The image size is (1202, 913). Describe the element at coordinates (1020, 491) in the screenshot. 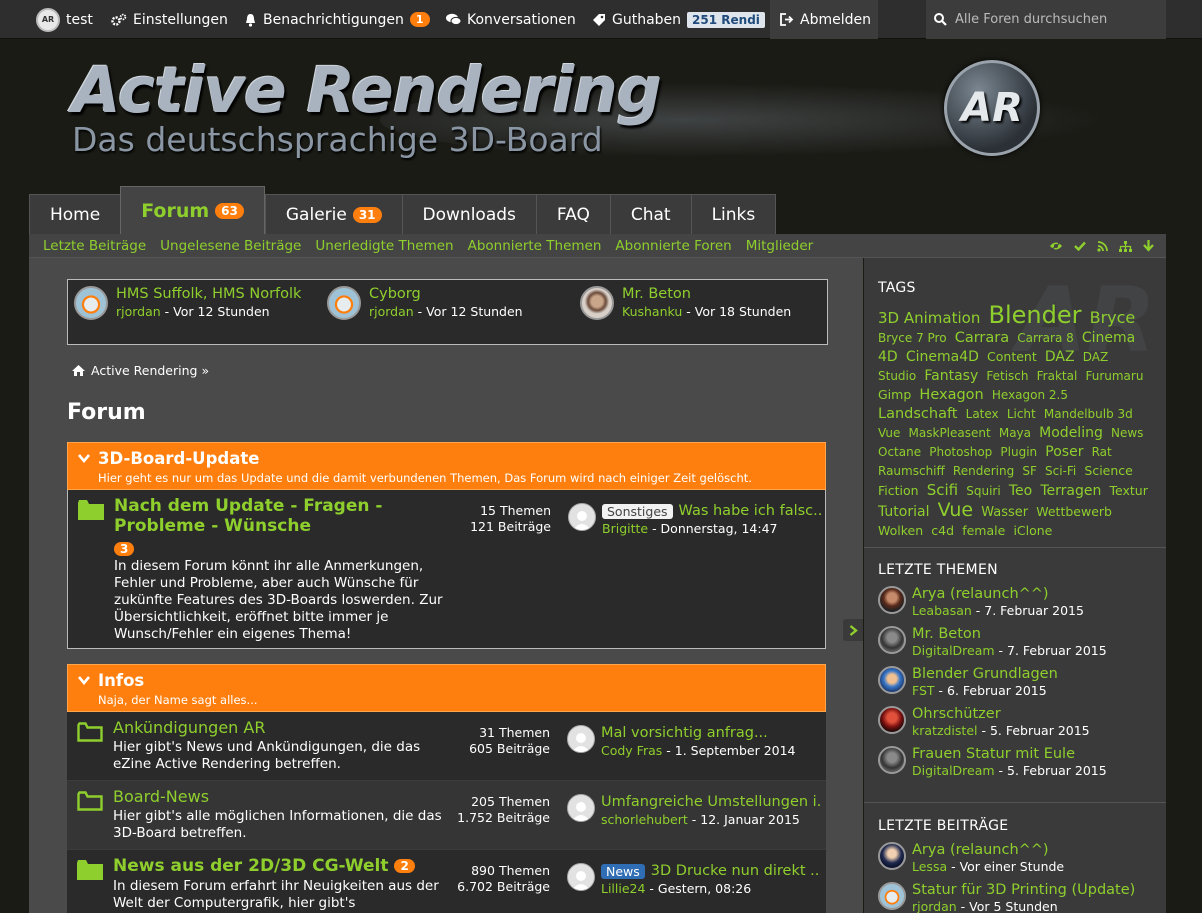

I see `tag-link: Teo` at that location.